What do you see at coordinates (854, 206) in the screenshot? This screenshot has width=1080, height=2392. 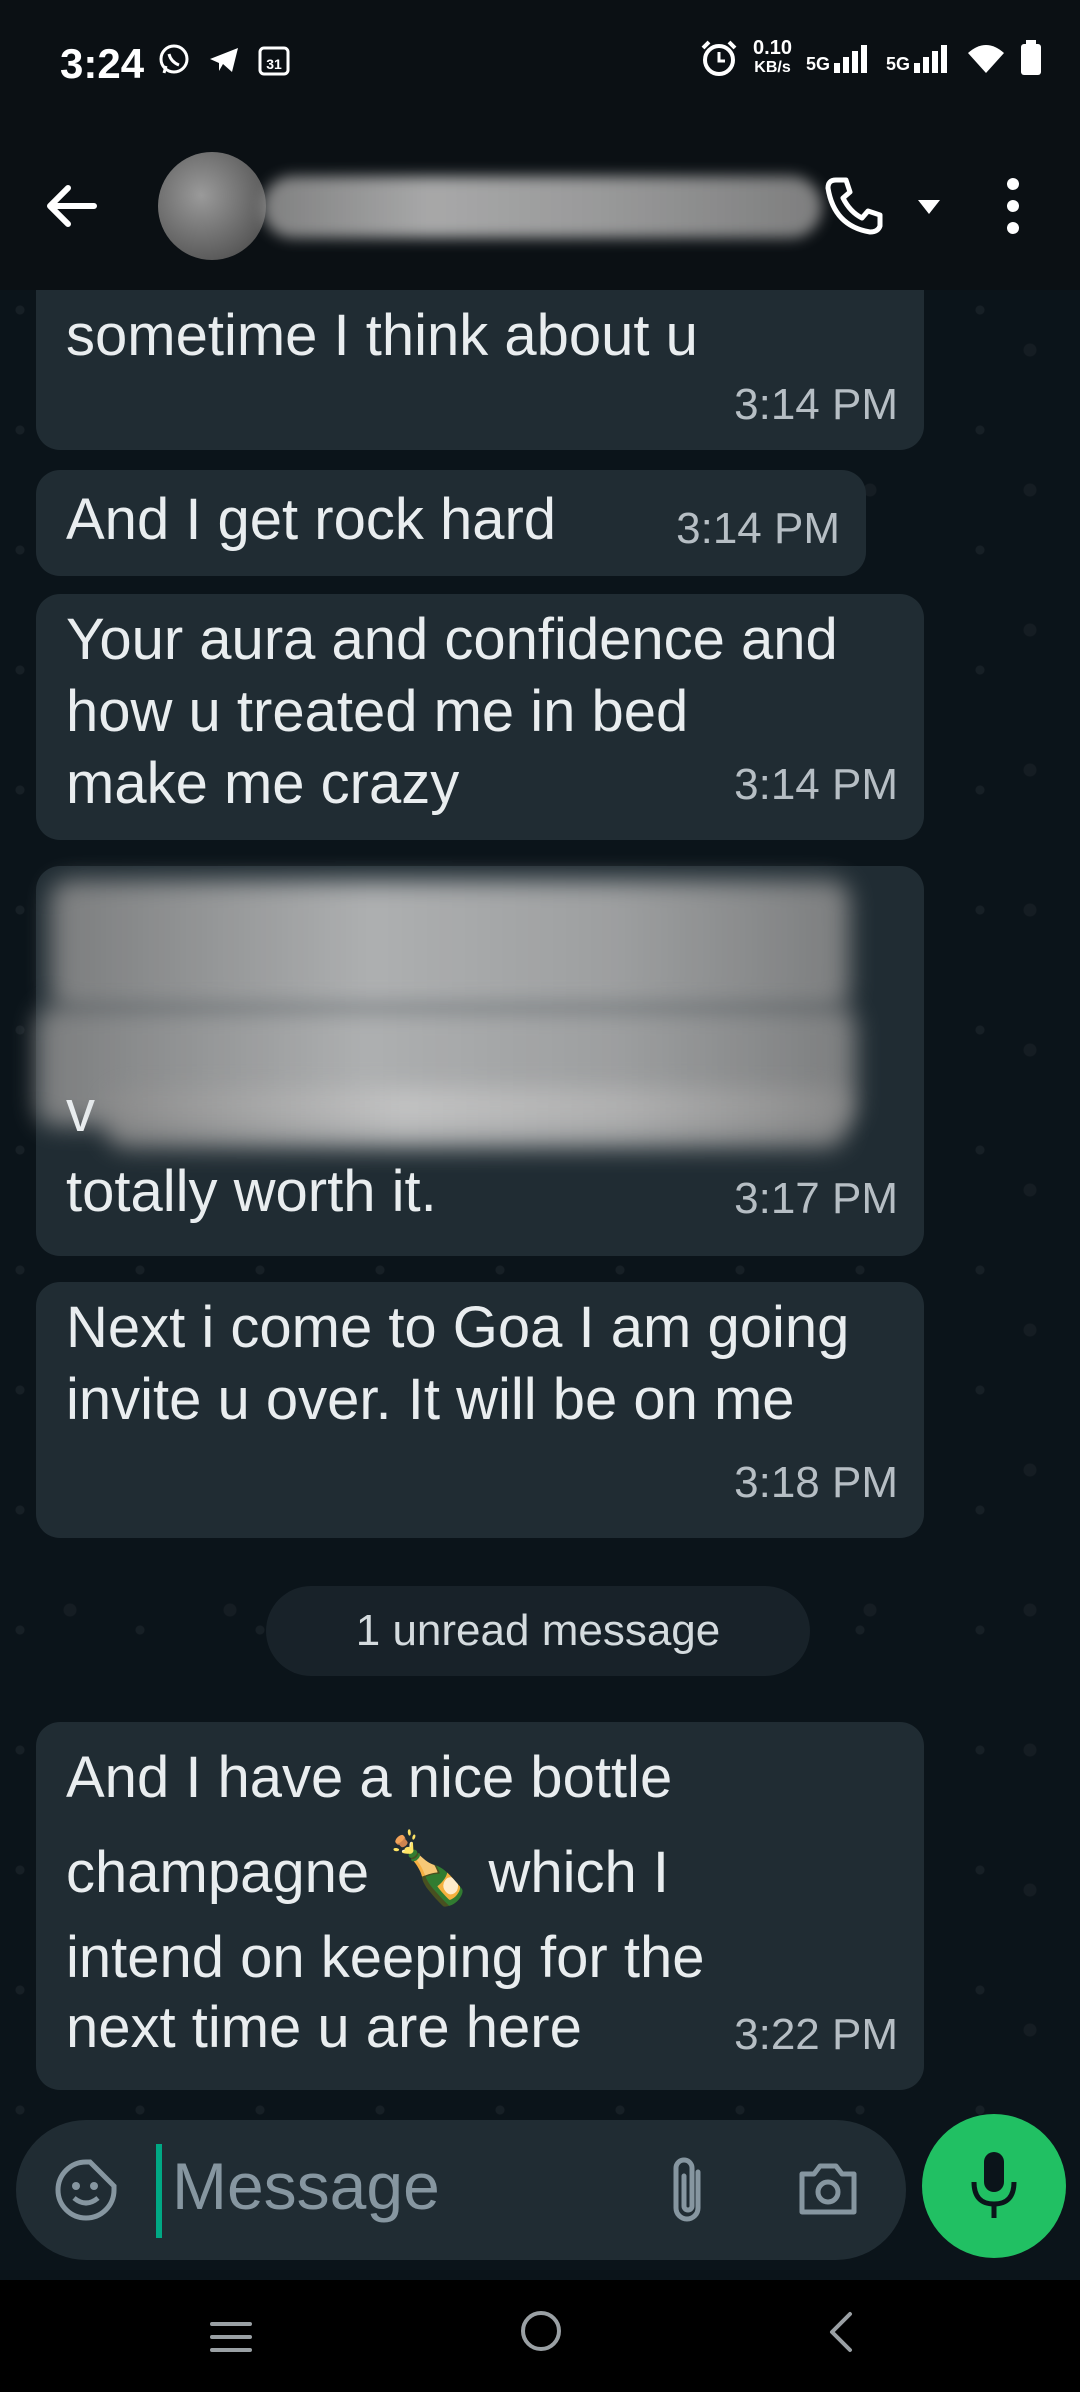 I see `voice-call-icon` at bounding box center [854, 206].